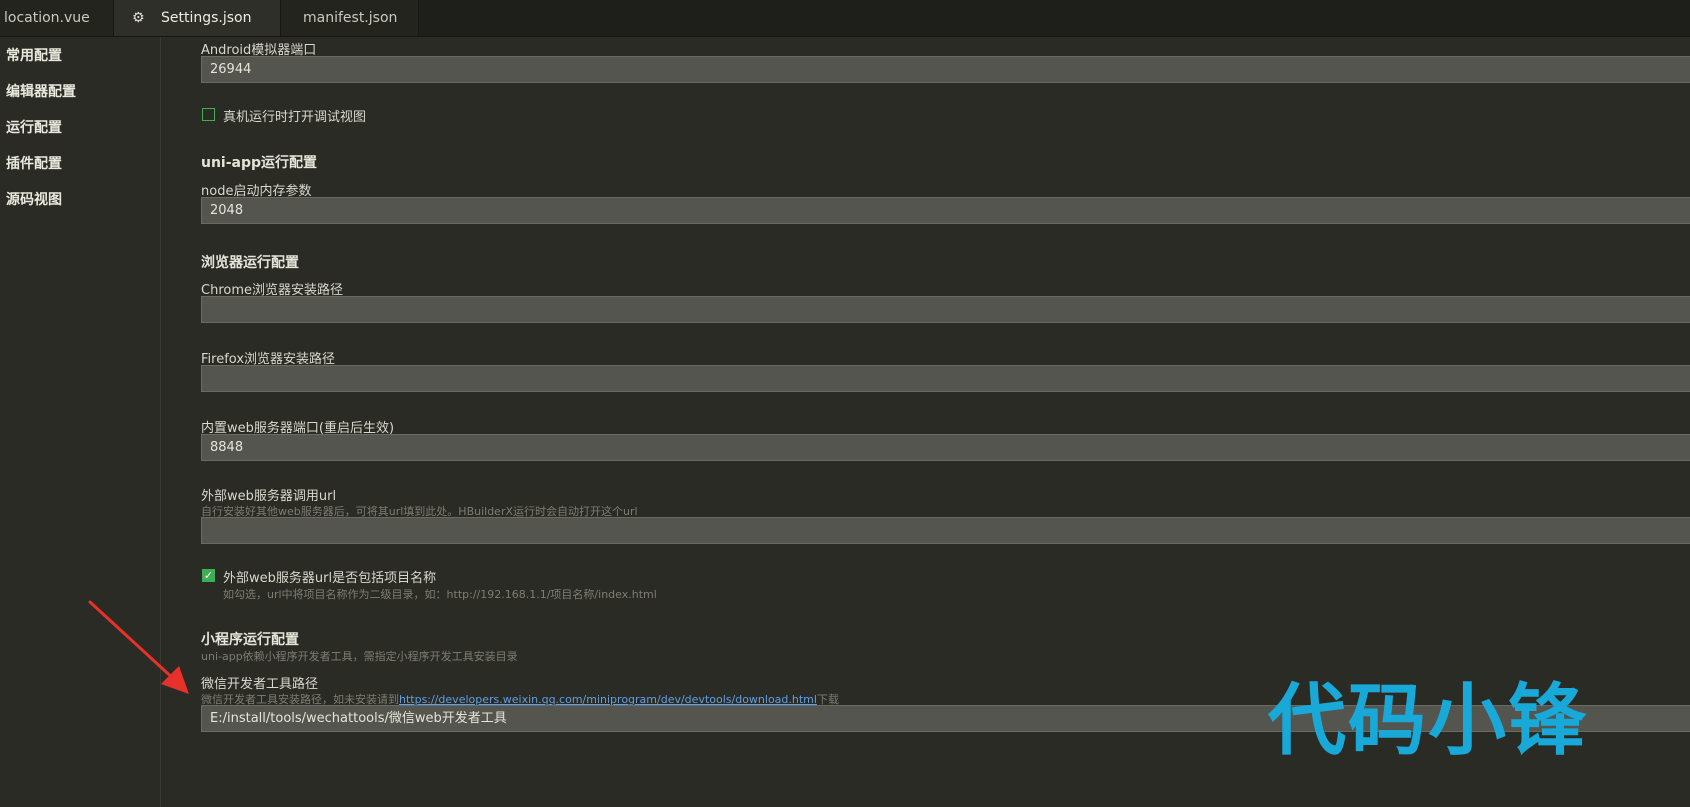 The height and width of the screenshot is (807, 1690). Describe the element at coordinates (34, 199) in the screenshot. I see `sidebar-item-source: 源码视图` at that location.